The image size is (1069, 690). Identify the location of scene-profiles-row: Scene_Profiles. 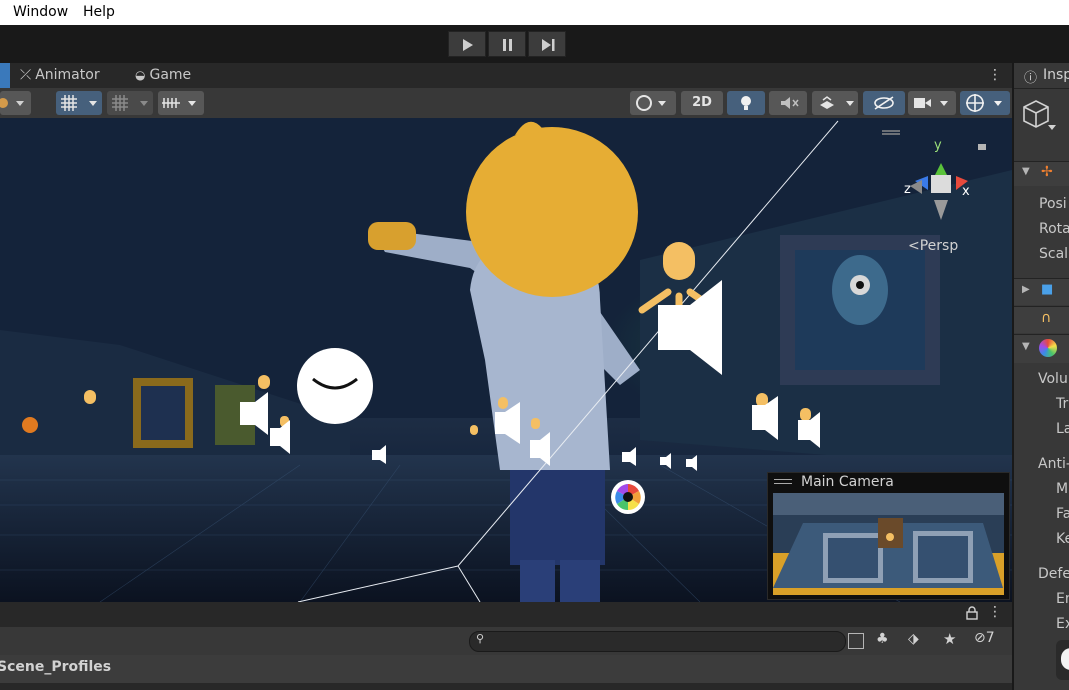
(506, 669).